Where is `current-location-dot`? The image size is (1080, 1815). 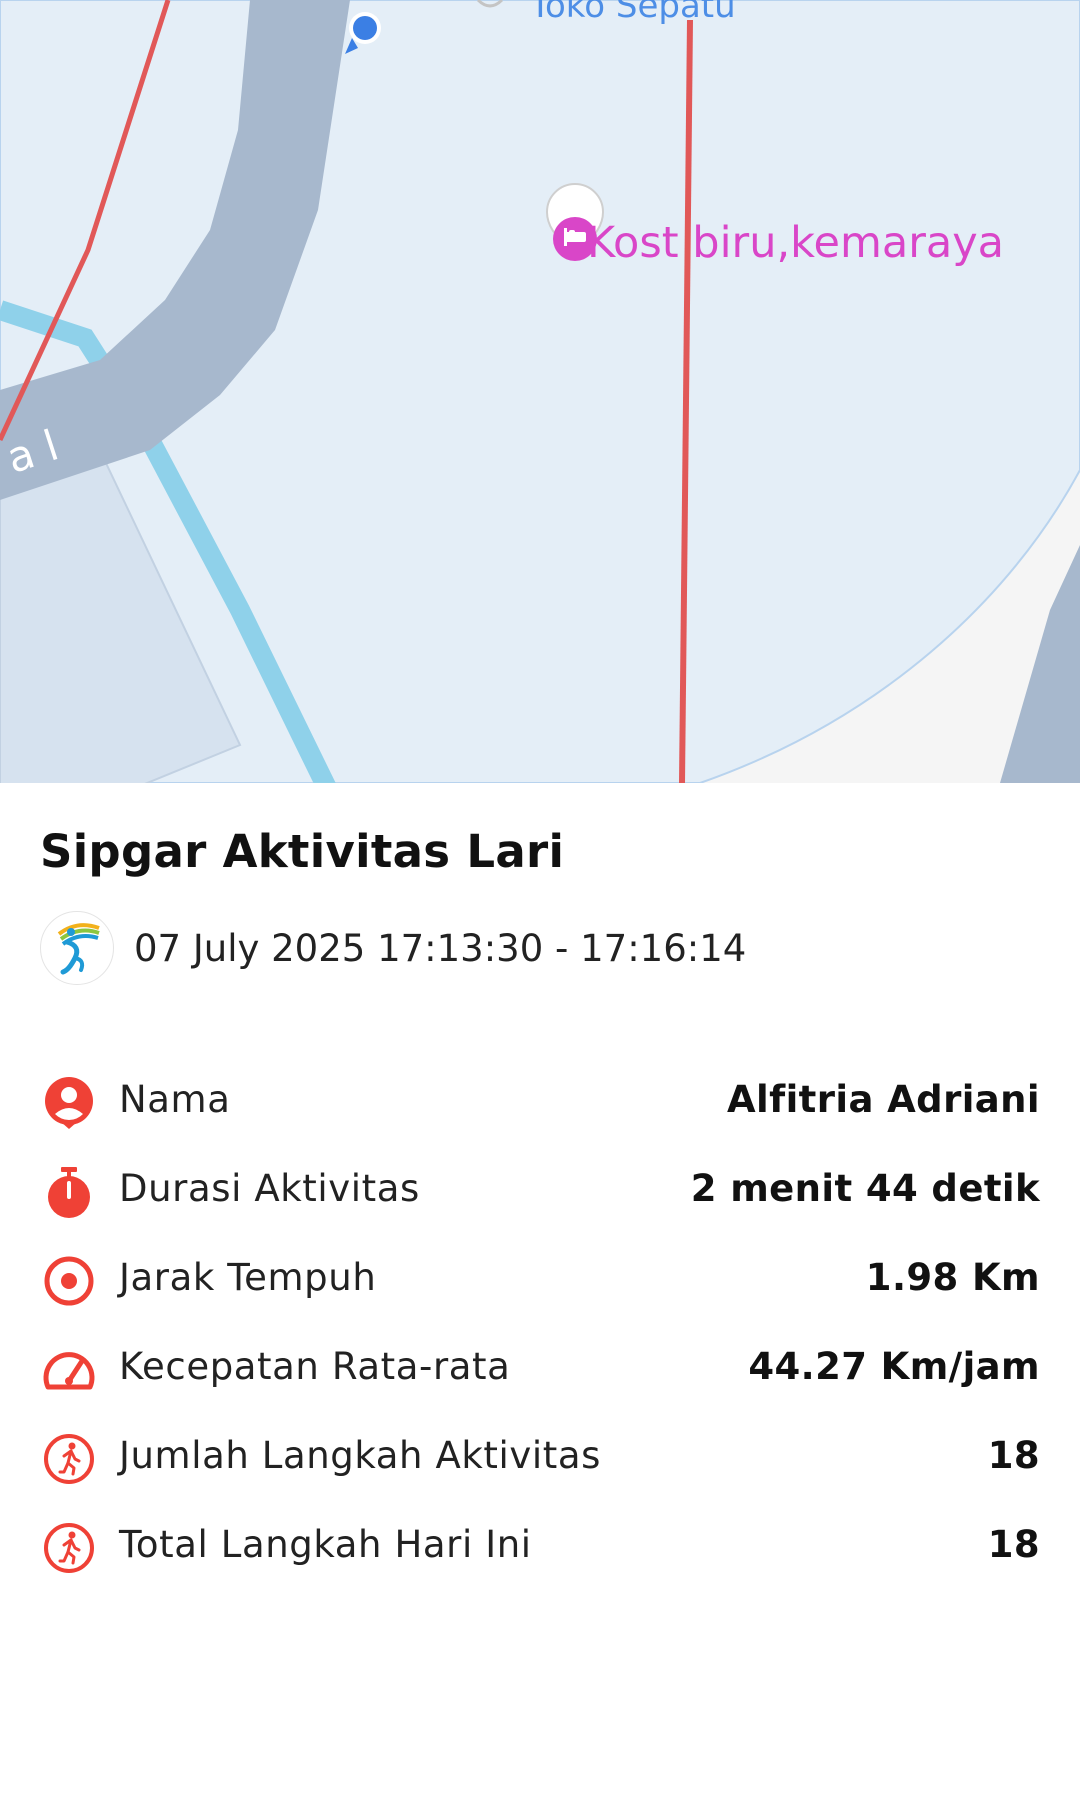 current-location-dot is located at coordinates (365, 28).